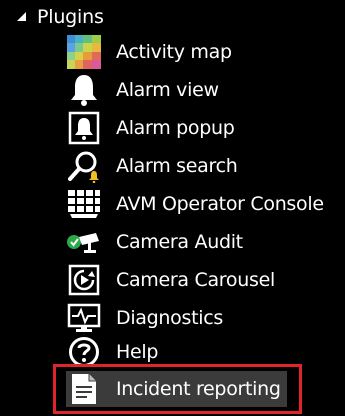  I want to click on tree-item-label: Alarm view, so click(167, 90).